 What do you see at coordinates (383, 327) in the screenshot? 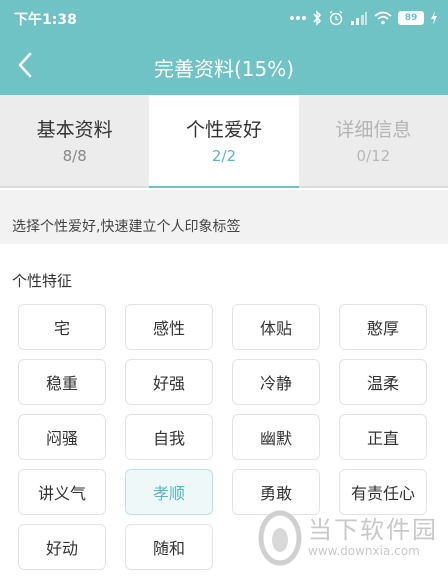
I see `tag-option: 憨厚` at bounding box center [383, 327].